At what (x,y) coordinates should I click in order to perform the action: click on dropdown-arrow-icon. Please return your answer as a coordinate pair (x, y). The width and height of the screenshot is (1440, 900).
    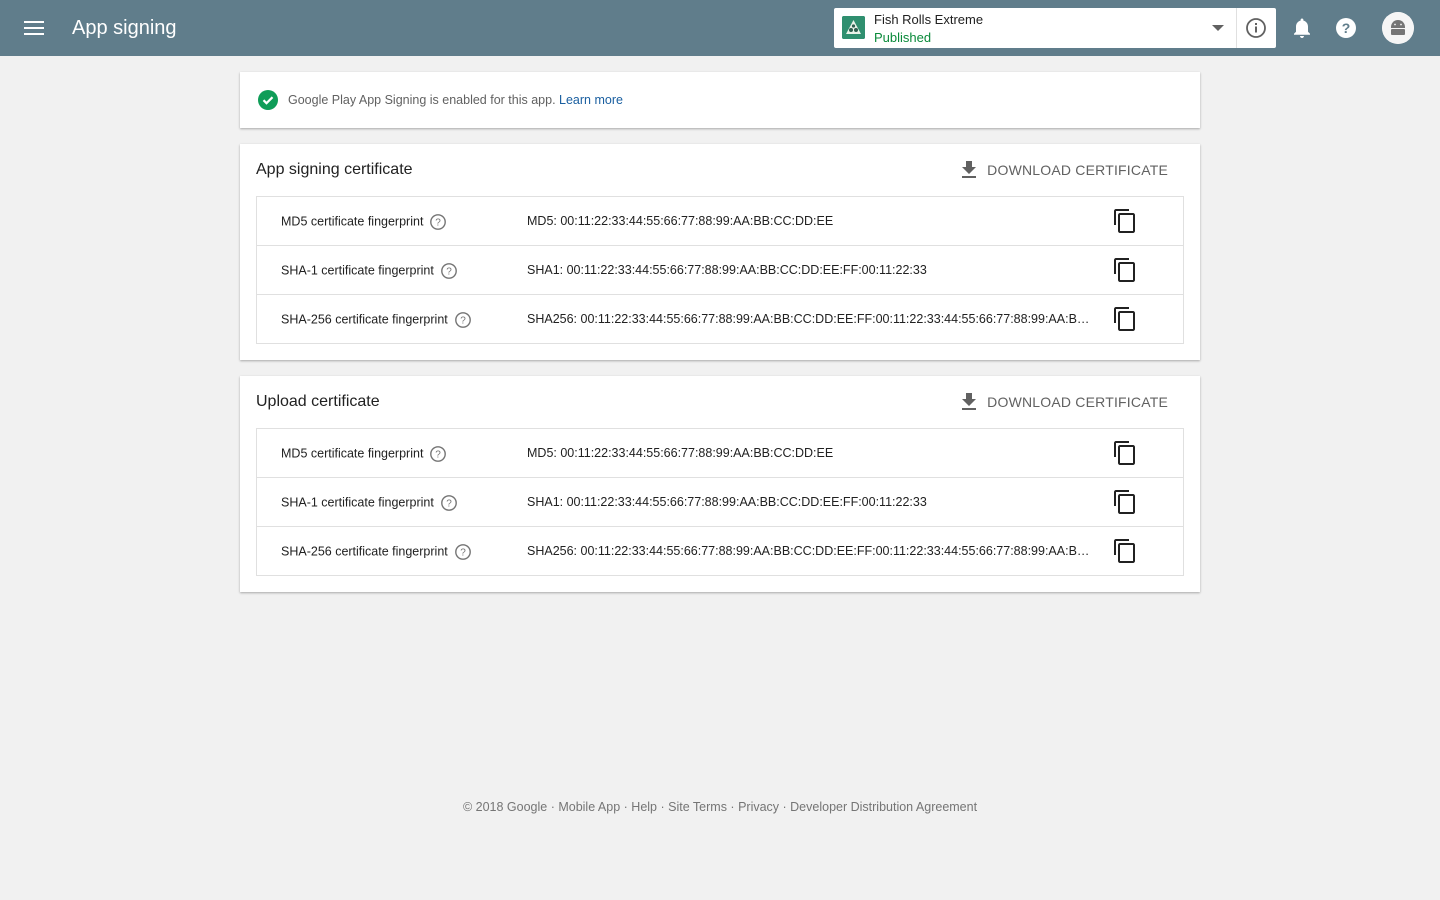
    Looking at the image, I should click on (1218, 28).